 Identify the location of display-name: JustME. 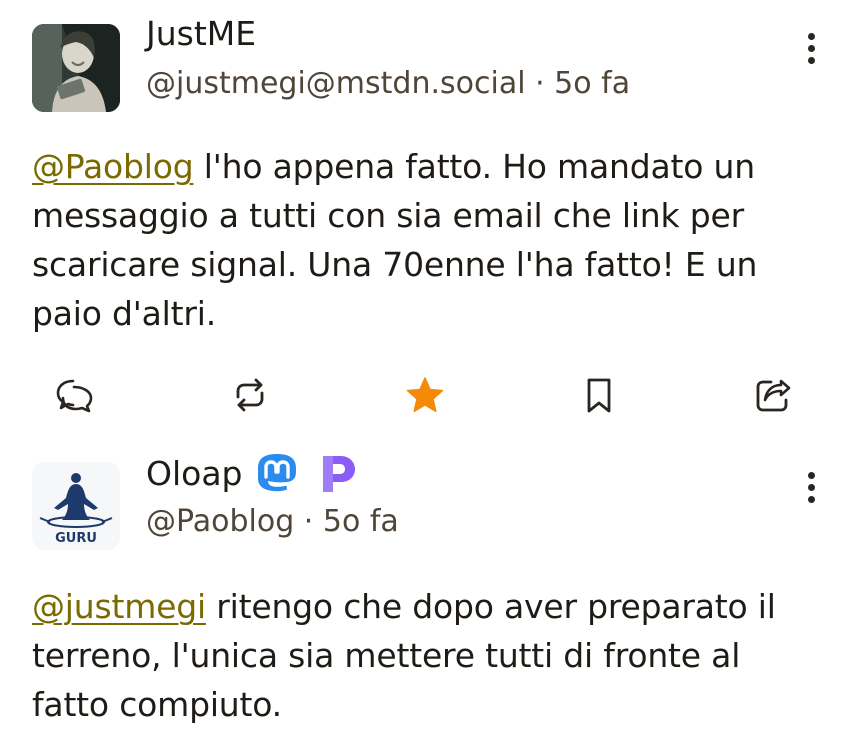
(201, 34).